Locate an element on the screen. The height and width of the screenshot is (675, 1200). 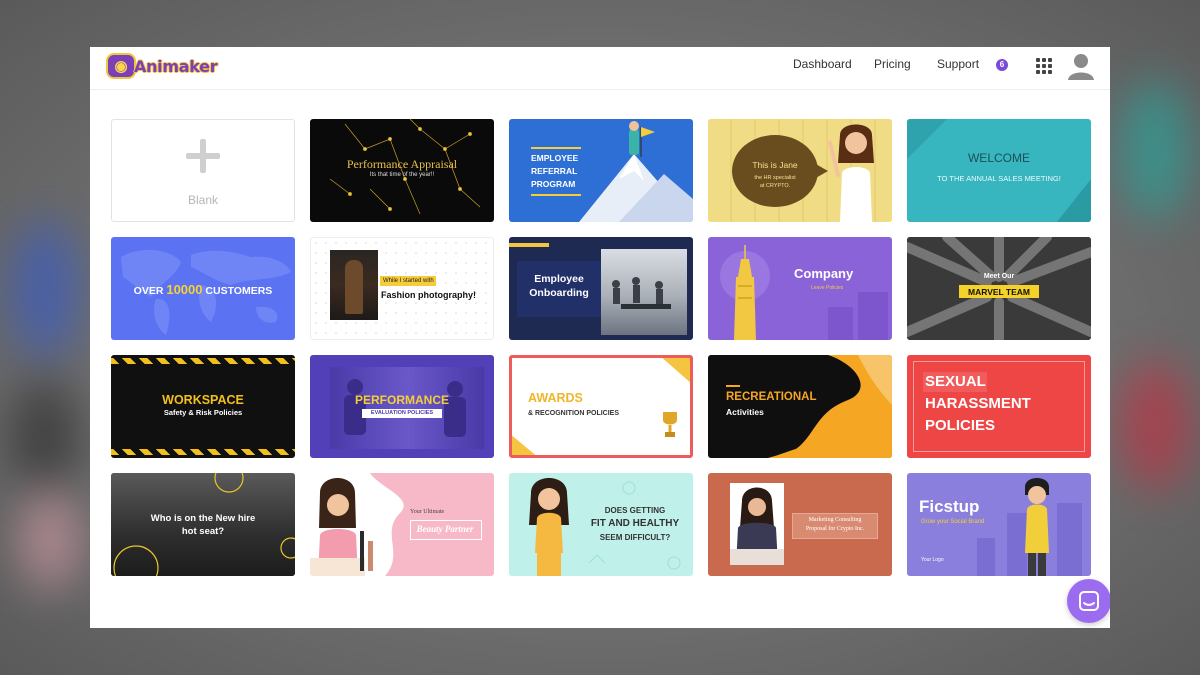
template-subtitle: the HR specialist is located at coordinates (775, 178).